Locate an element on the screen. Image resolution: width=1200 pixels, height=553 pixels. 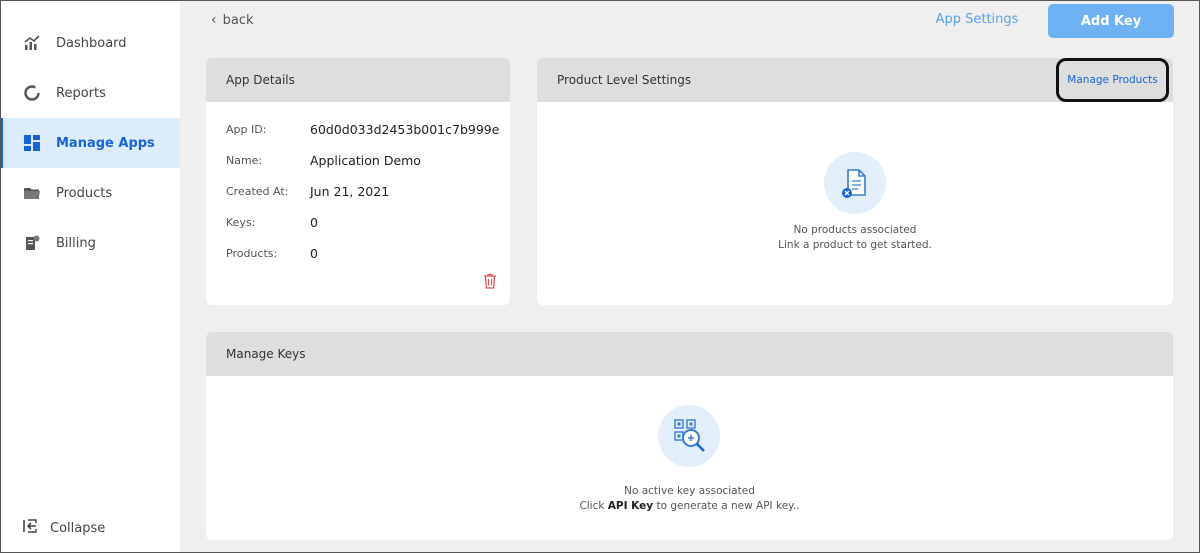
app-settings-link: App Settings is located at coordinates (977, 19).